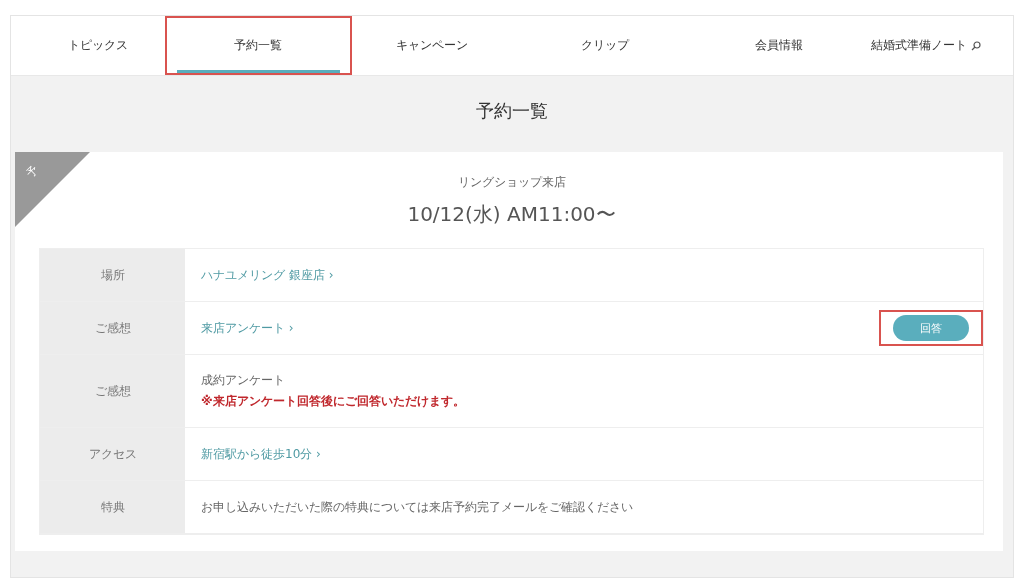 The image size is (1024, 584). What do you see at coordinates (778, 45) in the screenshot?
I see `nav-tab: 会員情報` at bounding box center [778, 45].